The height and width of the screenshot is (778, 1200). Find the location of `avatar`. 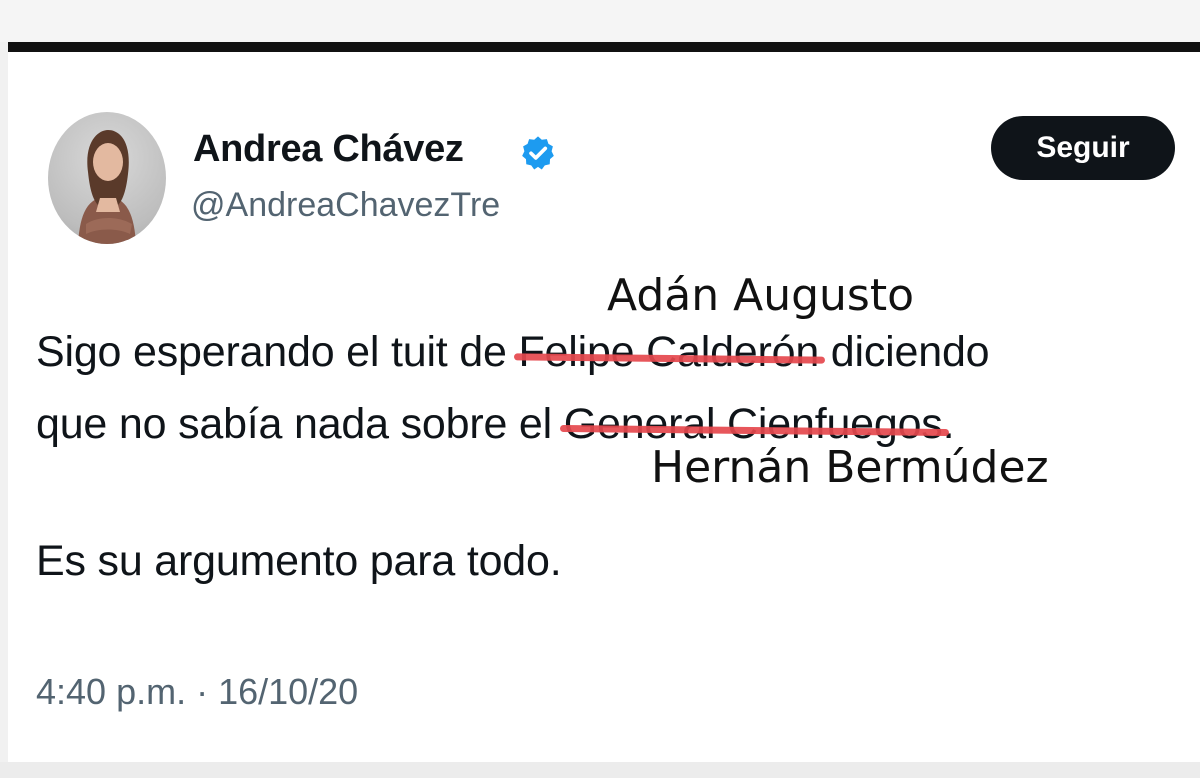

avatar is located at coordinates (107, 178).